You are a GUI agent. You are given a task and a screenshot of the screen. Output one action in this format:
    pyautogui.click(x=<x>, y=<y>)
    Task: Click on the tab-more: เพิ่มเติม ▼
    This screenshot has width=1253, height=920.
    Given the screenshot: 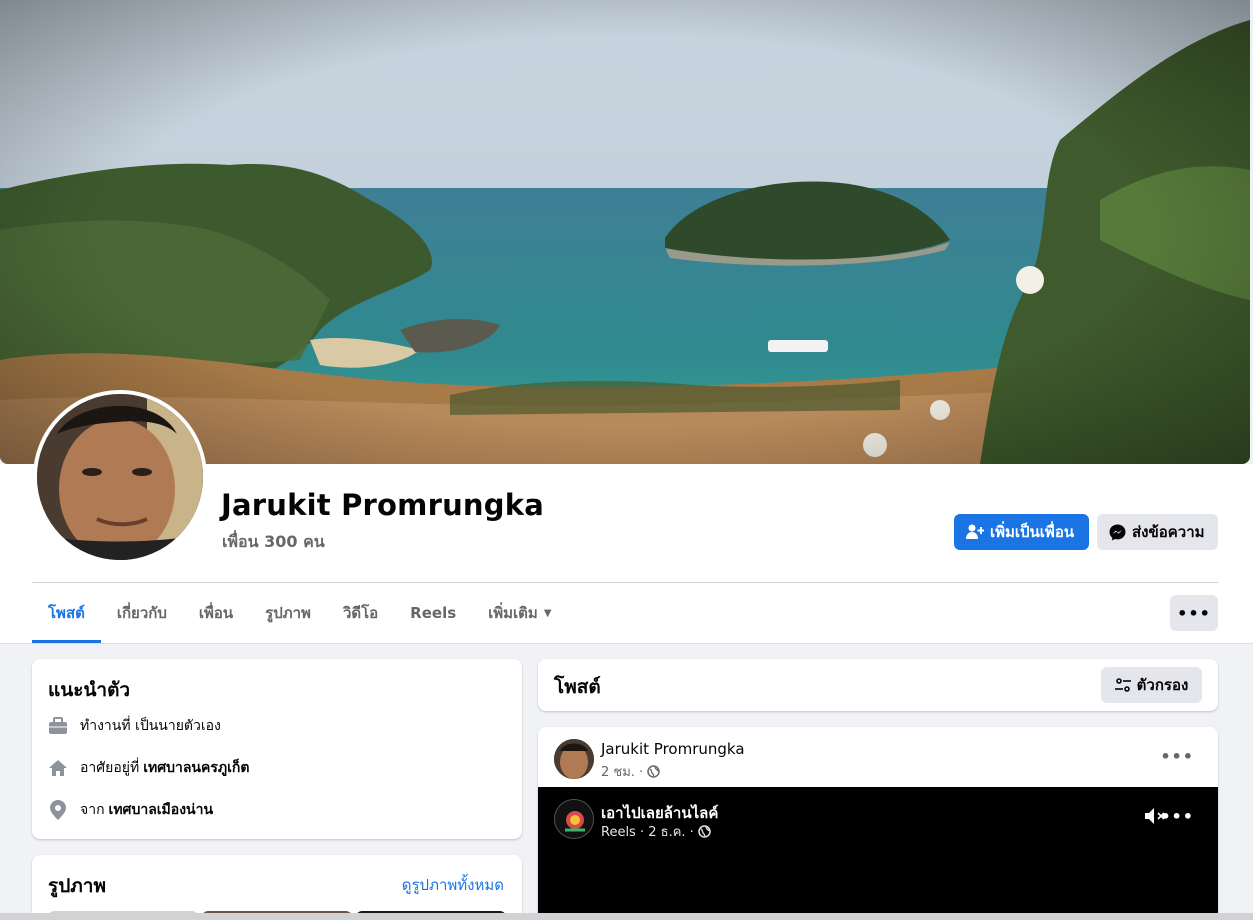 What is the action you would take?
    pyautogui.click(x=519, y=613)
    